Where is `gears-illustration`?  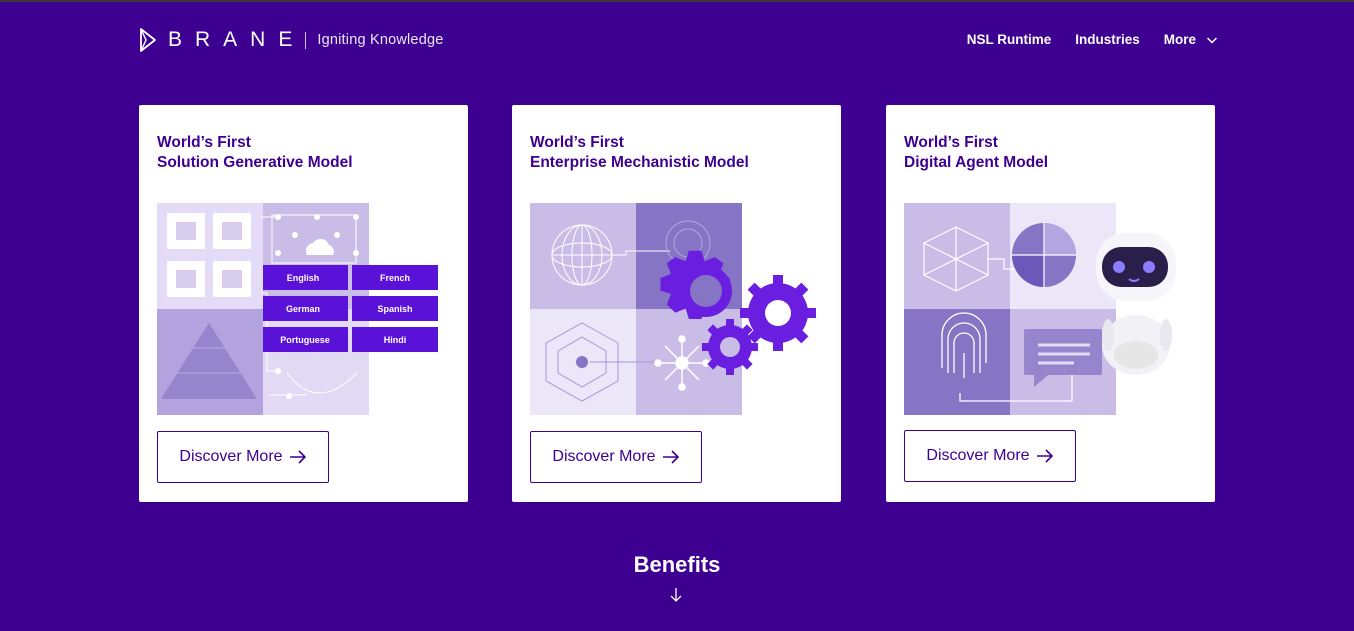 gears-illustration is located at coordinates (673, 309).